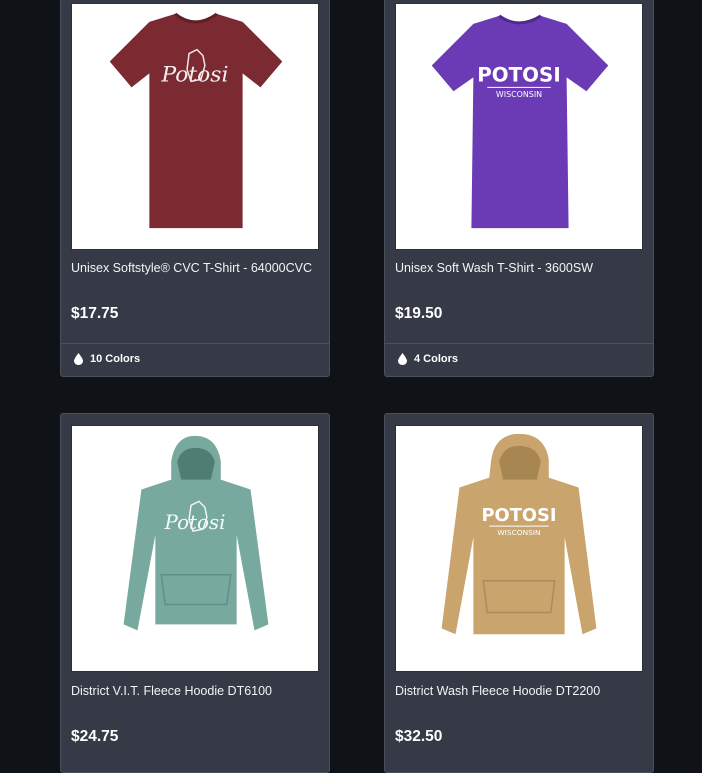 Image resolution: width=702 pixels, height=773 pixels. What do you see at coordinates (191, 268) in the screenshot?
I see `product-name: Unisex Softstyle® CVC T-Shirt - 64000CVC` at bounding box center [191, 268].